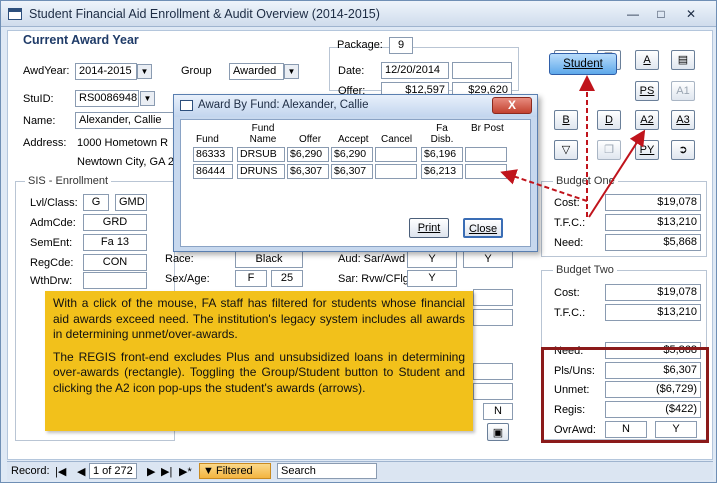 Image resolution: width=717 pixels, height=484 pixels. I want to click on filtered-label: Filtered, so click(234, 471).